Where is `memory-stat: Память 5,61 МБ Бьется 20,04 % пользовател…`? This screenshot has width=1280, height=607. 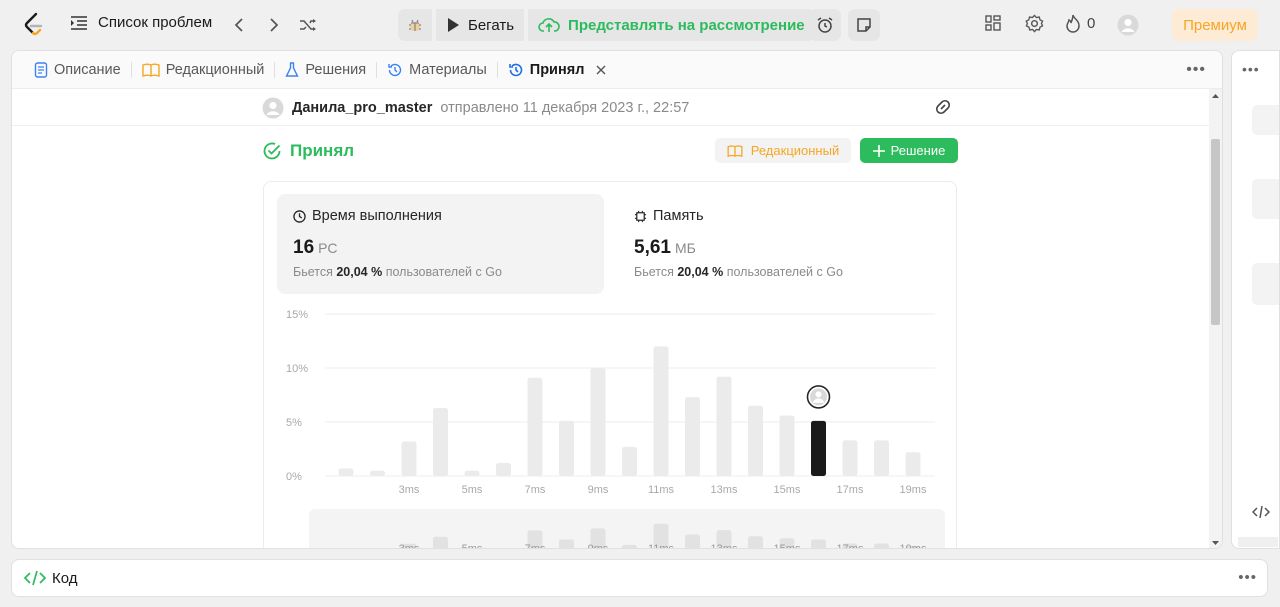
memory-stat: Память 5,61 МБ Бьется 20,04 % пользовател… is located at coordinates (781, 244).